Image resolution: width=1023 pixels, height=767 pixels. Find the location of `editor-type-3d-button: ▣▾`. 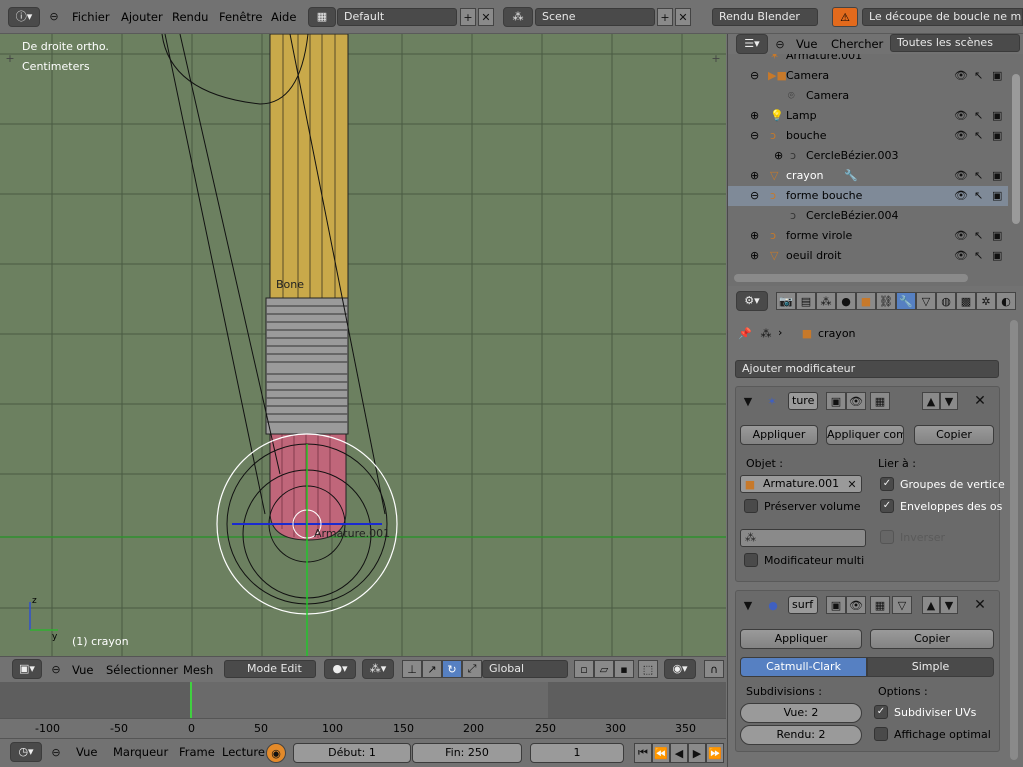

editor-type-3d-button: ▣▾ is located at coordinates (27, 669).